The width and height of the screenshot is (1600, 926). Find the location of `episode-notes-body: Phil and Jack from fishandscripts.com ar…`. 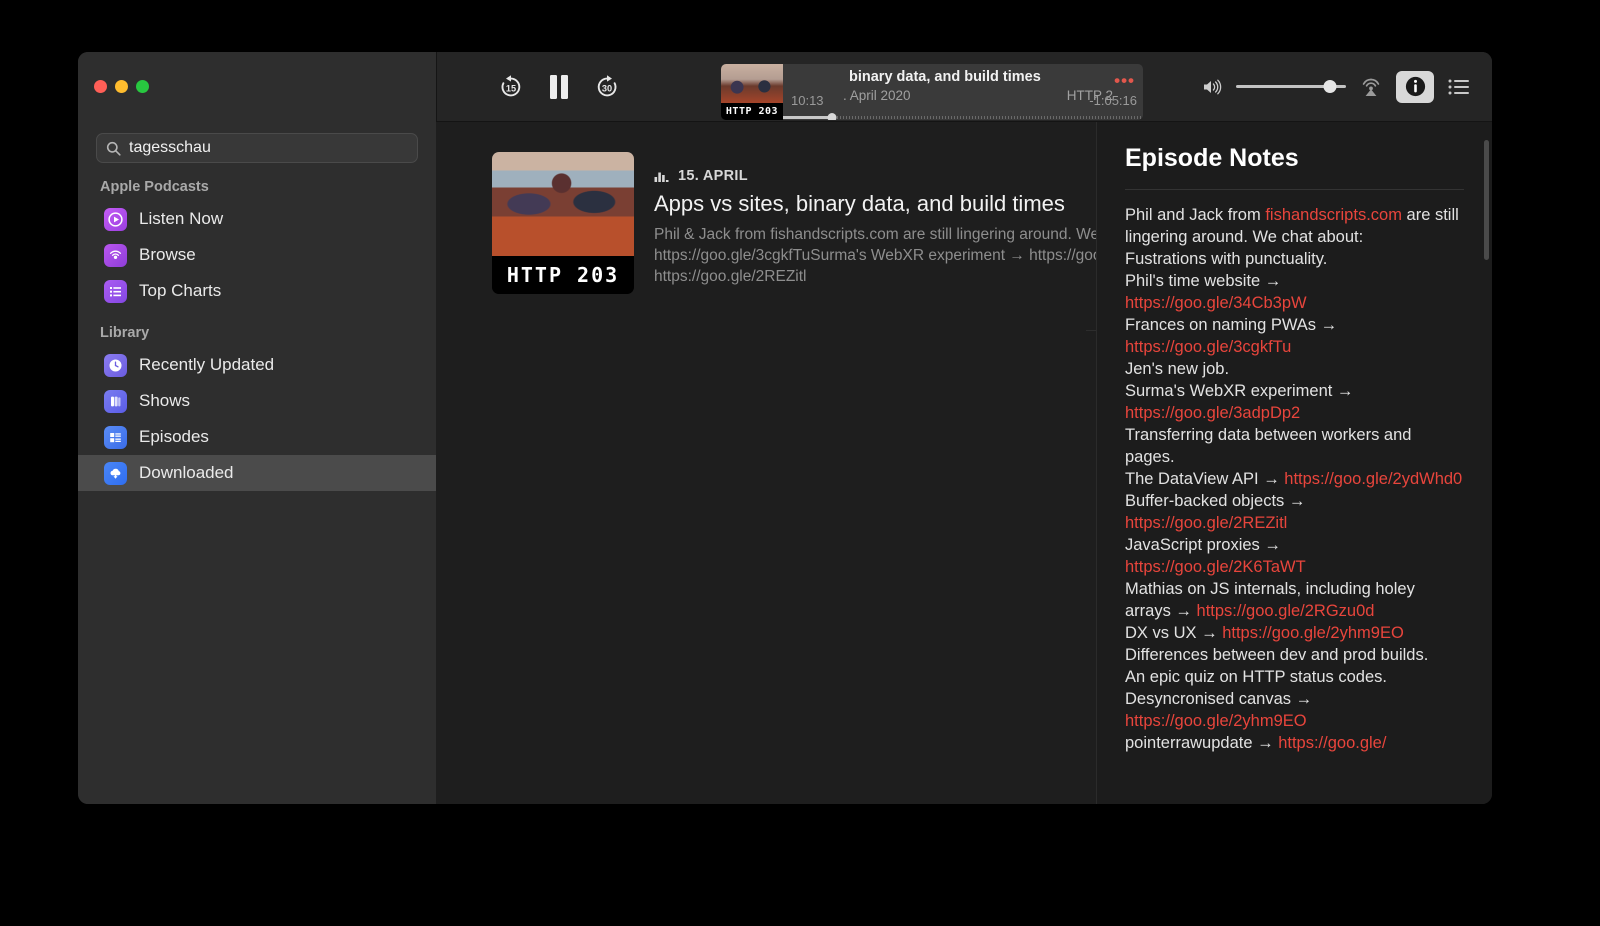

episode-notes-body: Phil and Jack from fishandscripts.com ar… is located at coordinates (1294, 479).